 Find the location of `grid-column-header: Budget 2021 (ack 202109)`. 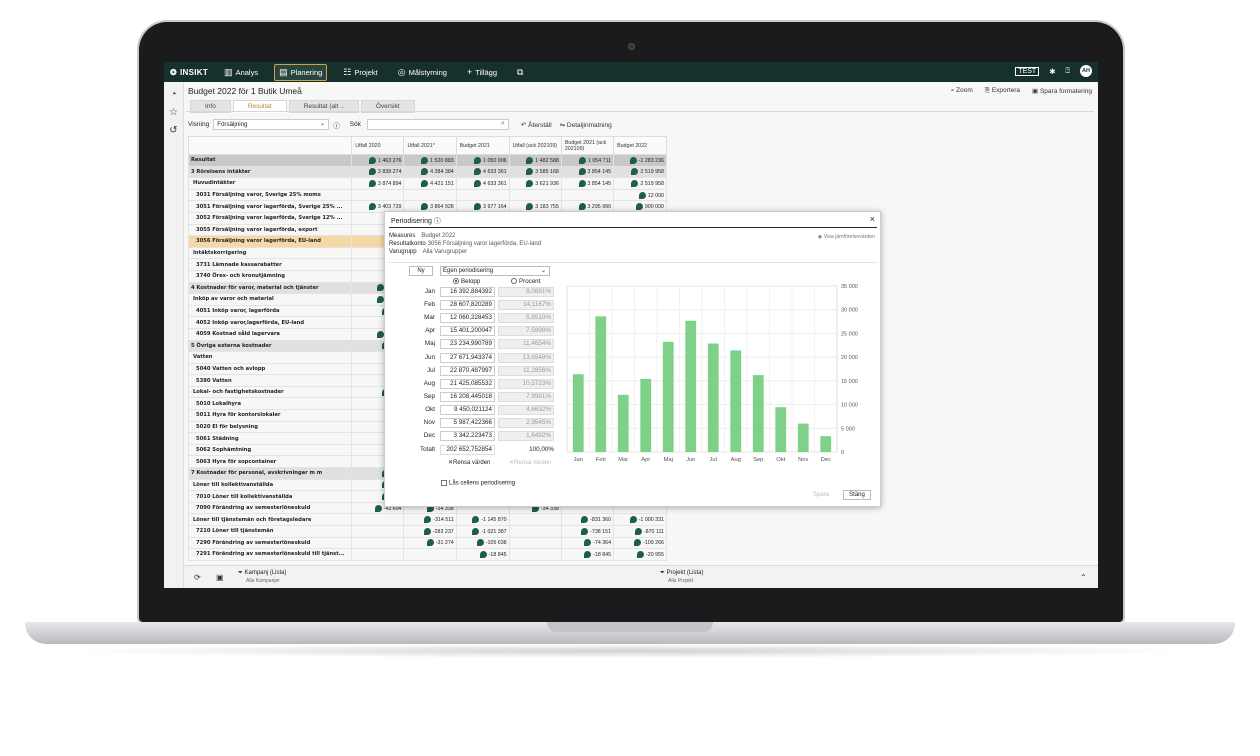

grid-column-header: Budget 2021 (ack 202109) is located at coordinates (587, 145).